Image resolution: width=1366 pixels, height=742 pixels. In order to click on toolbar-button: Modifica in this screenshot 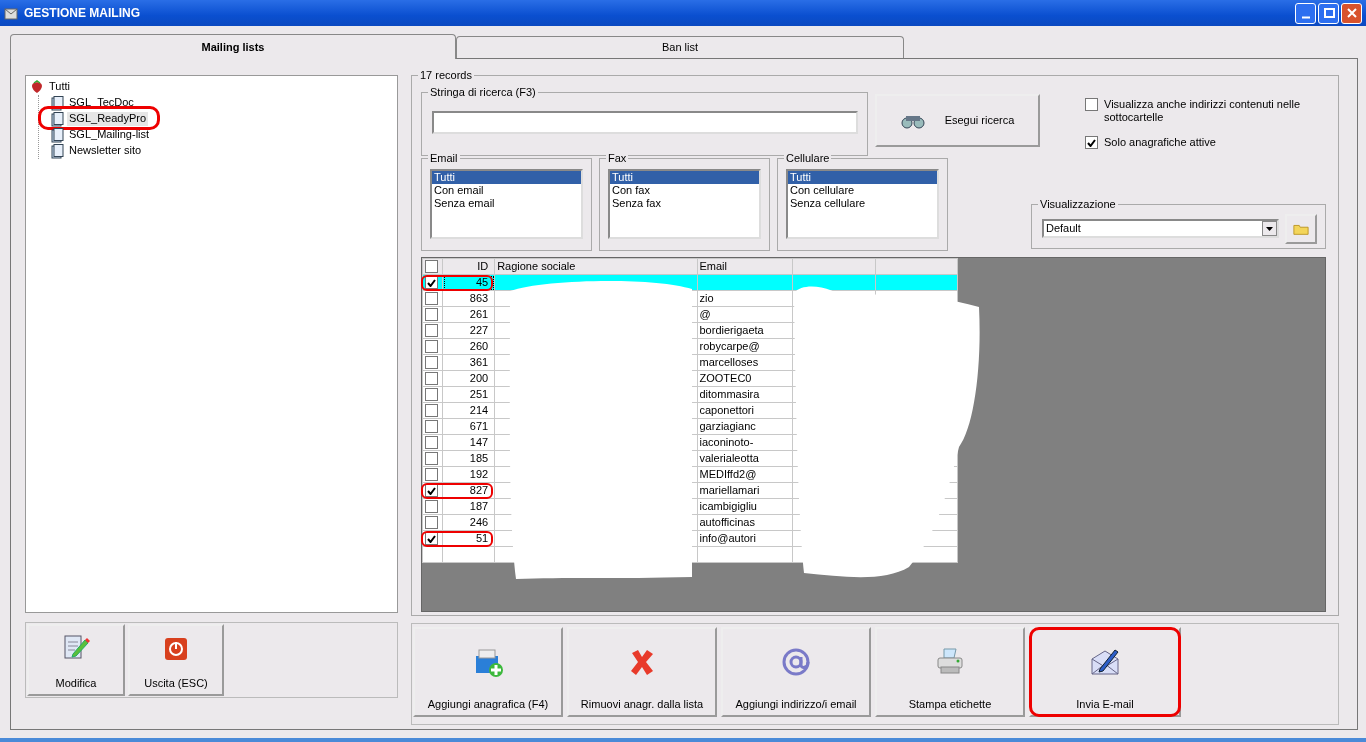, I will do `click(76, 660)`.